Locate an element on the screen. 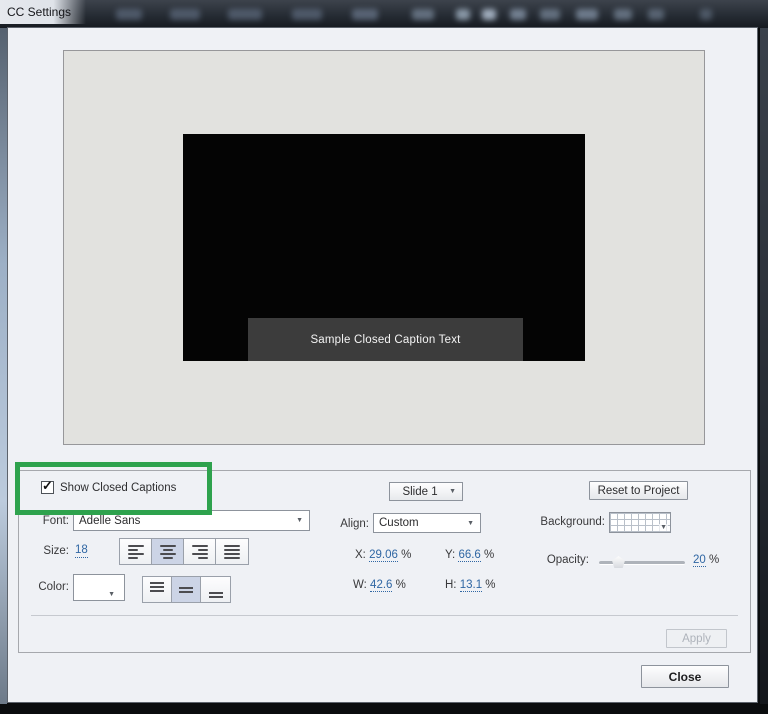 This screenshot has height=714, width=768. valign-top-icon is located at coordinates (157, 589).